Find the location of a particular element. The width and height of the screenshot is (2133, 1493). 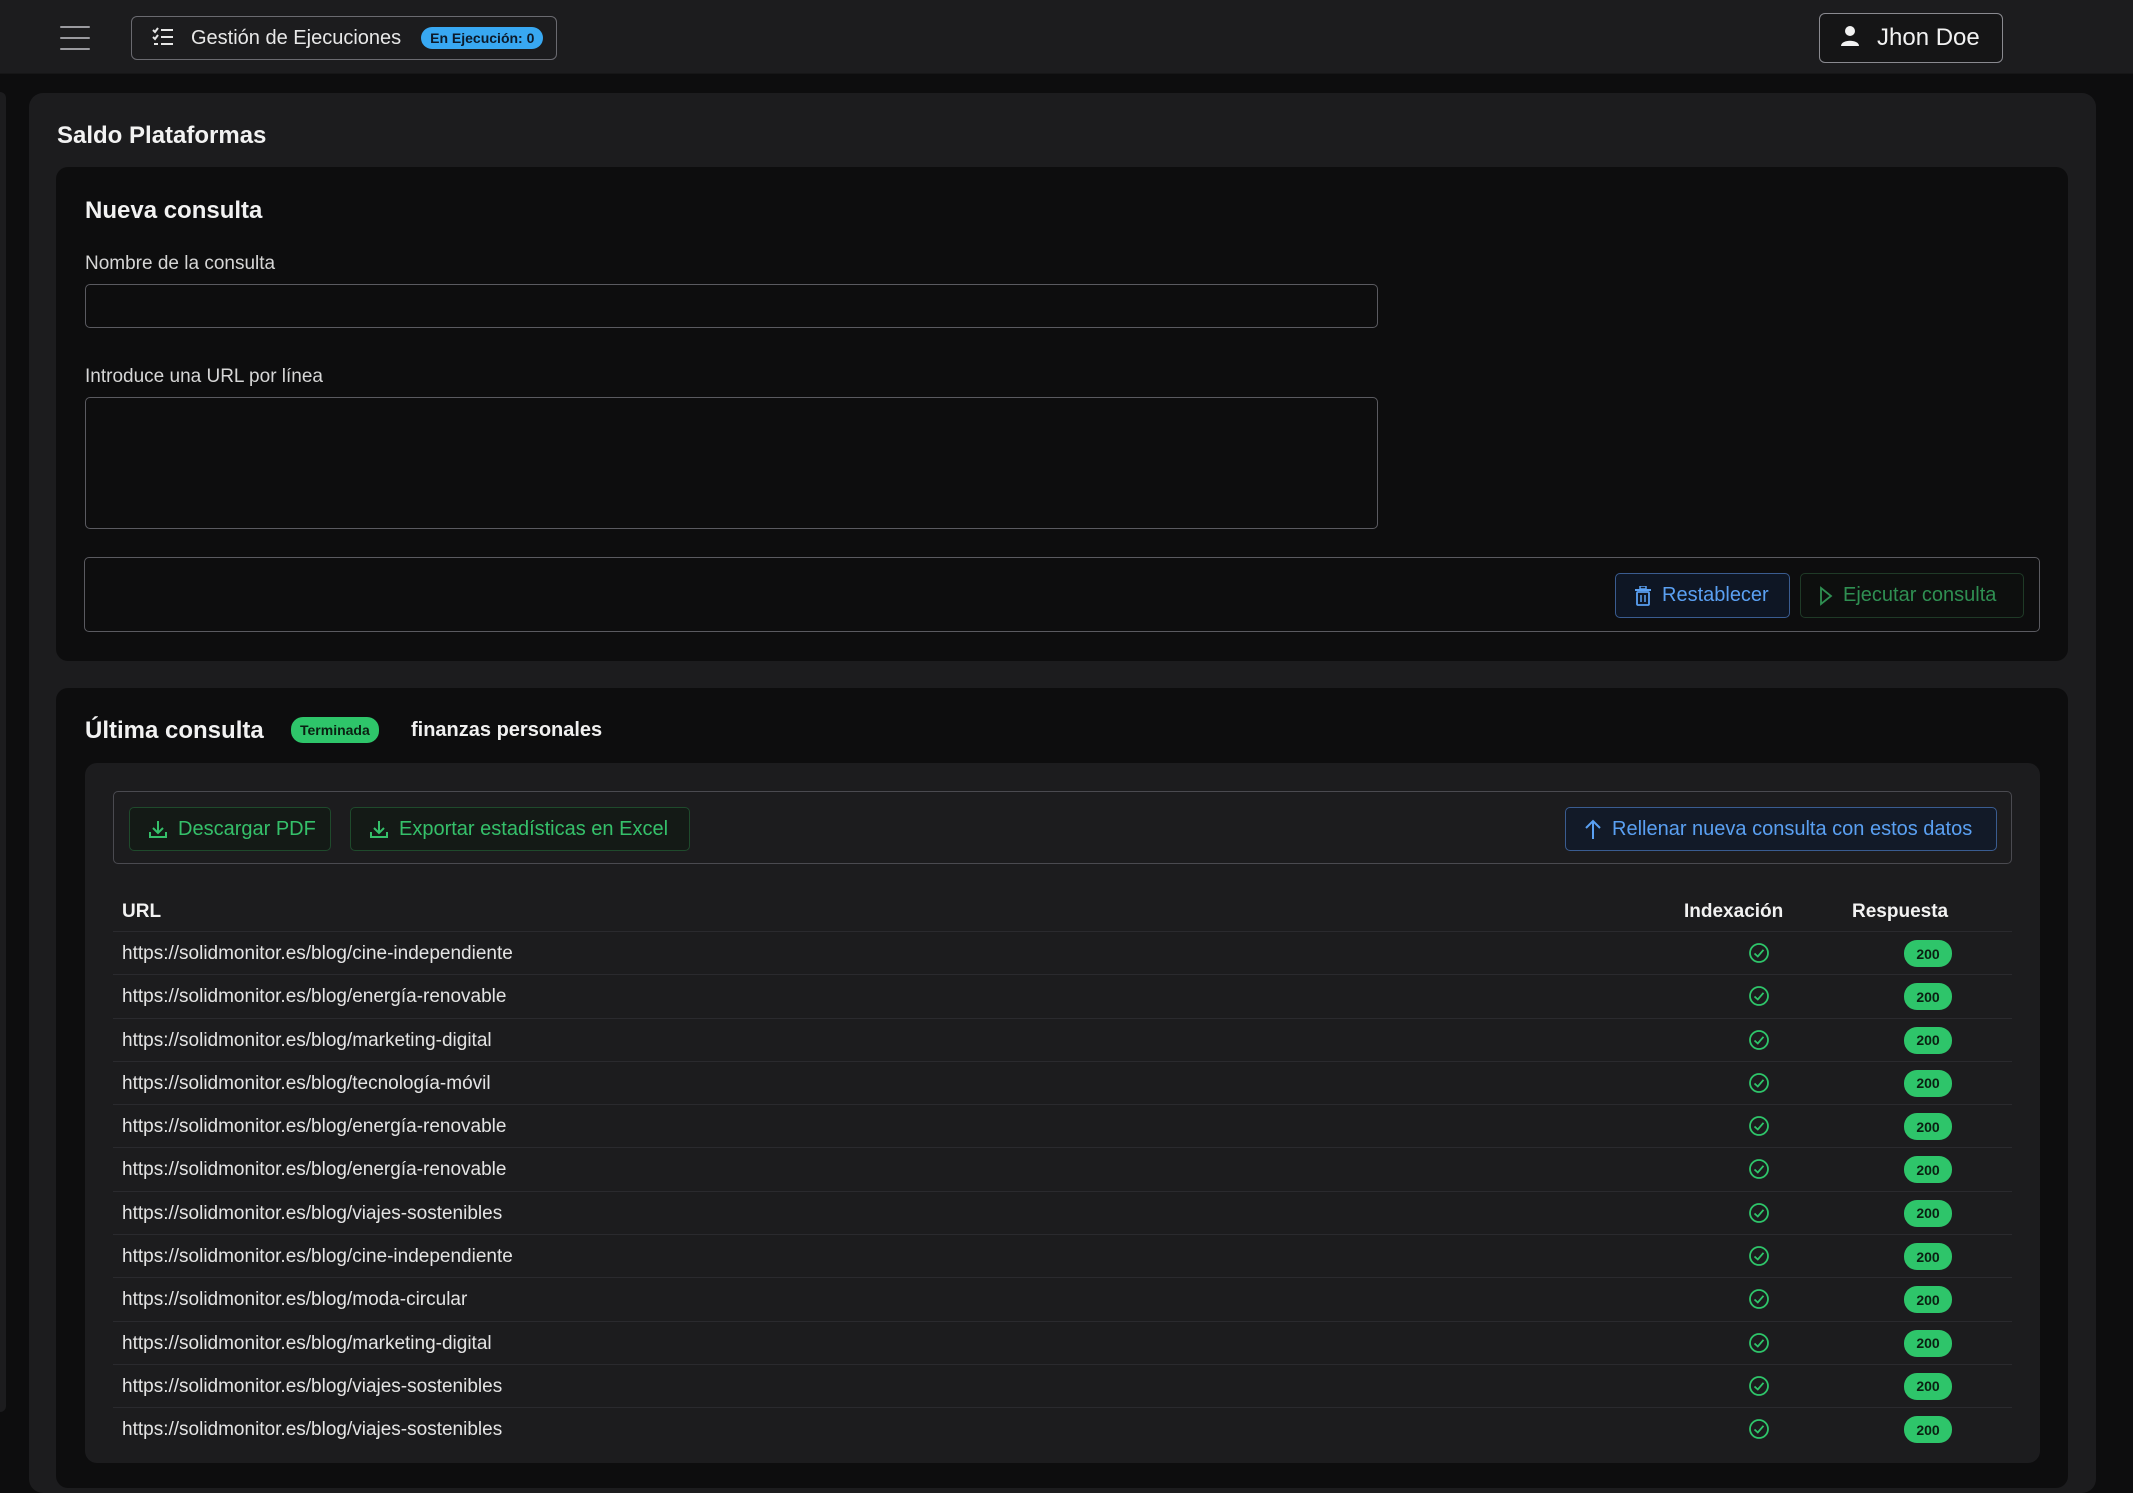

urls-label: Introduce una URL por línea is located at coordinates (204, 376).